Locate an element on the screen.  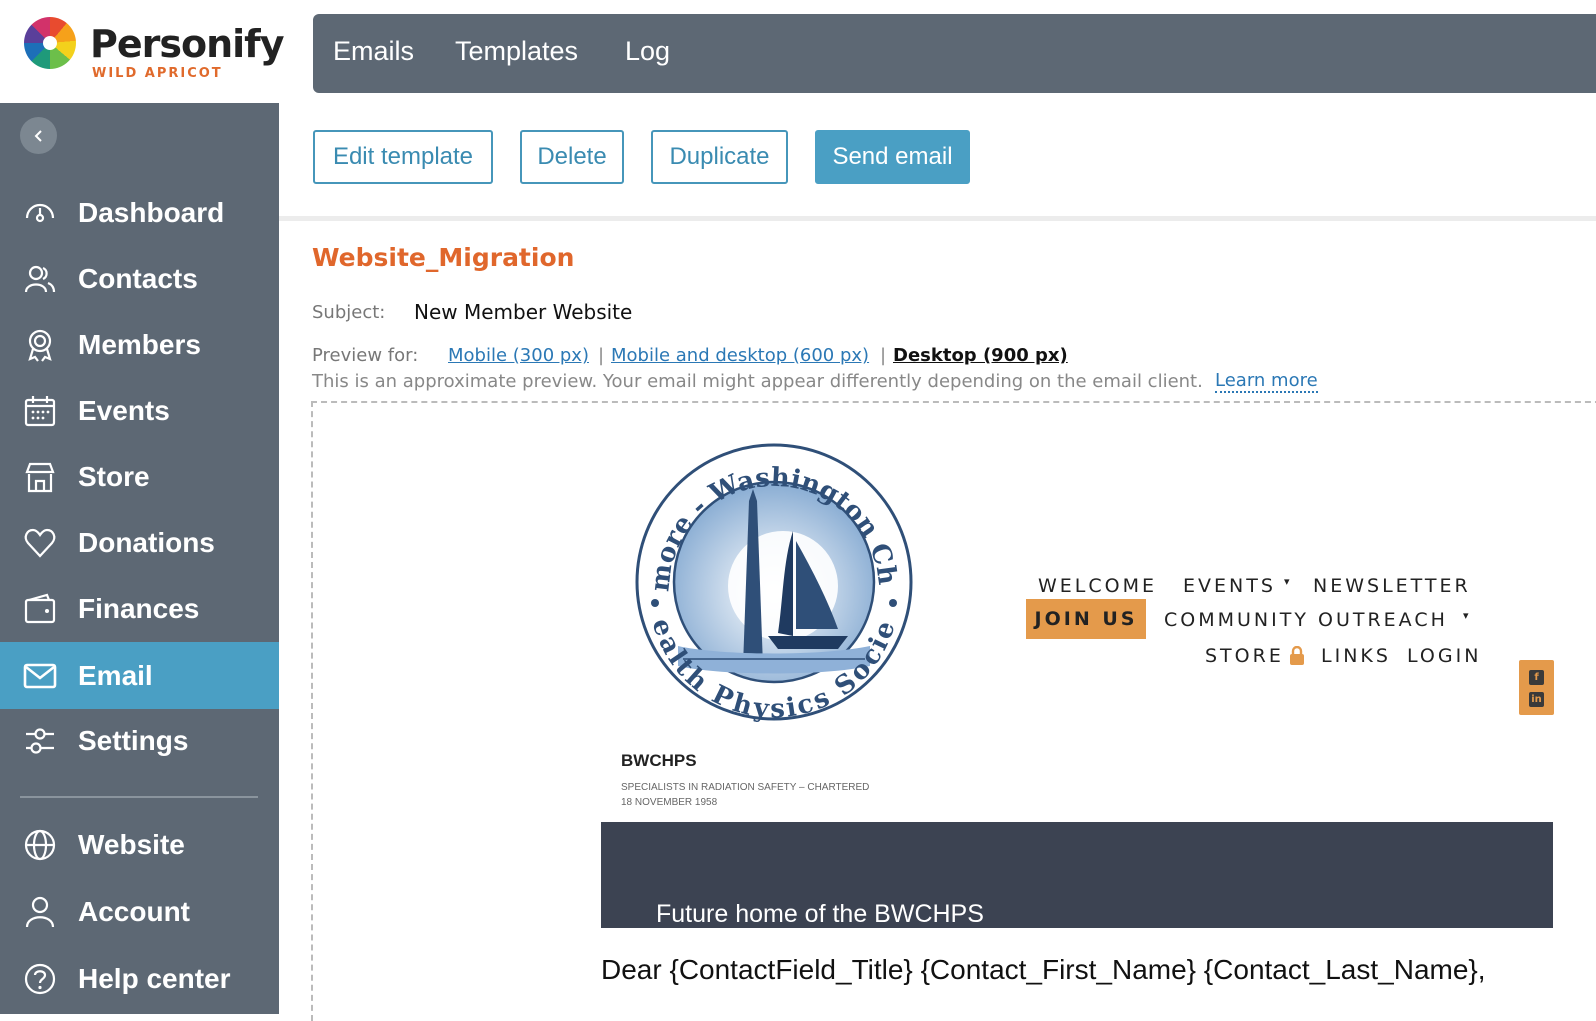
top-nav-bar: Emails Templates Log is located at coordinates (954, 53).